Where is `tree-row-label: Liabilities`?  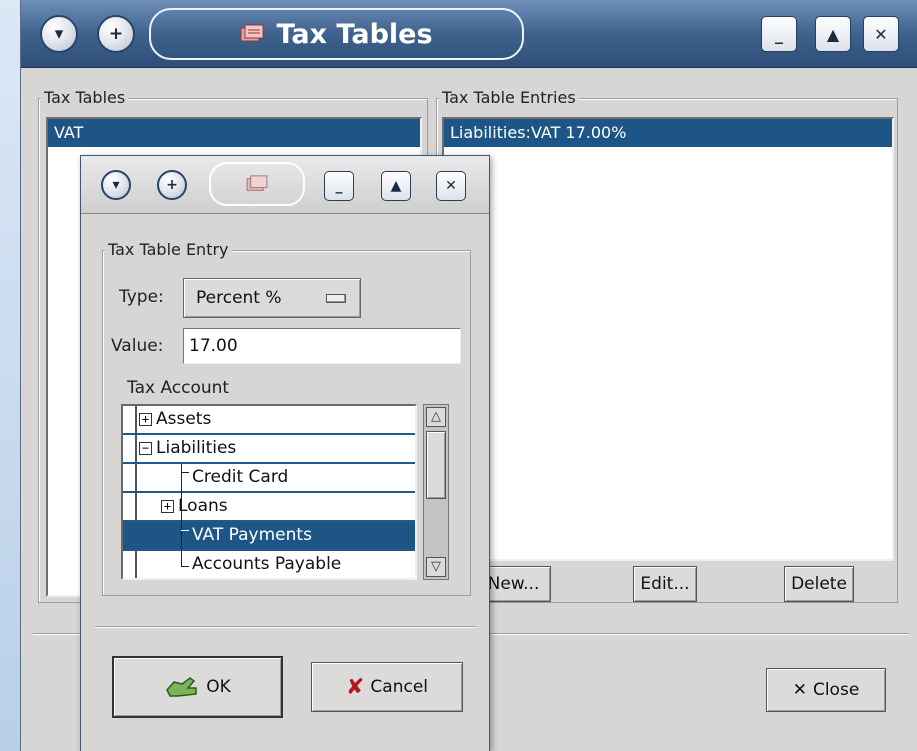 tree-row-label: Liabilities is located at coordinates (196, 448).